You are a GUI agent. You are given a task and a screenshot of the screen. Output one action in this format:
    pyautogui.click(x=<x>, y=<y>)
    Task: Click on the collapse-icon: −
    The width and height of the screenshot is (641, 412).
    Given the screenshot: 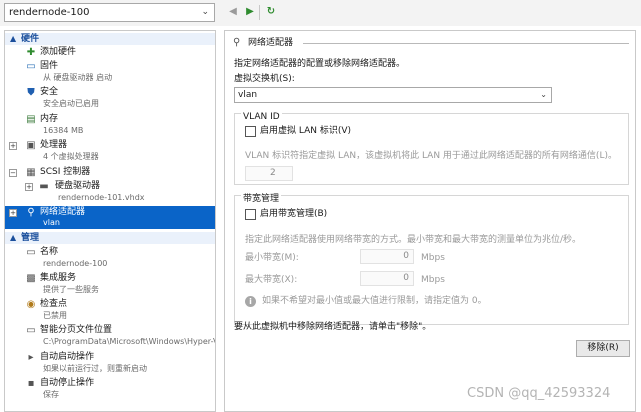 What is the action you would take?
    pyautogui.click(x=13, y=173)
    